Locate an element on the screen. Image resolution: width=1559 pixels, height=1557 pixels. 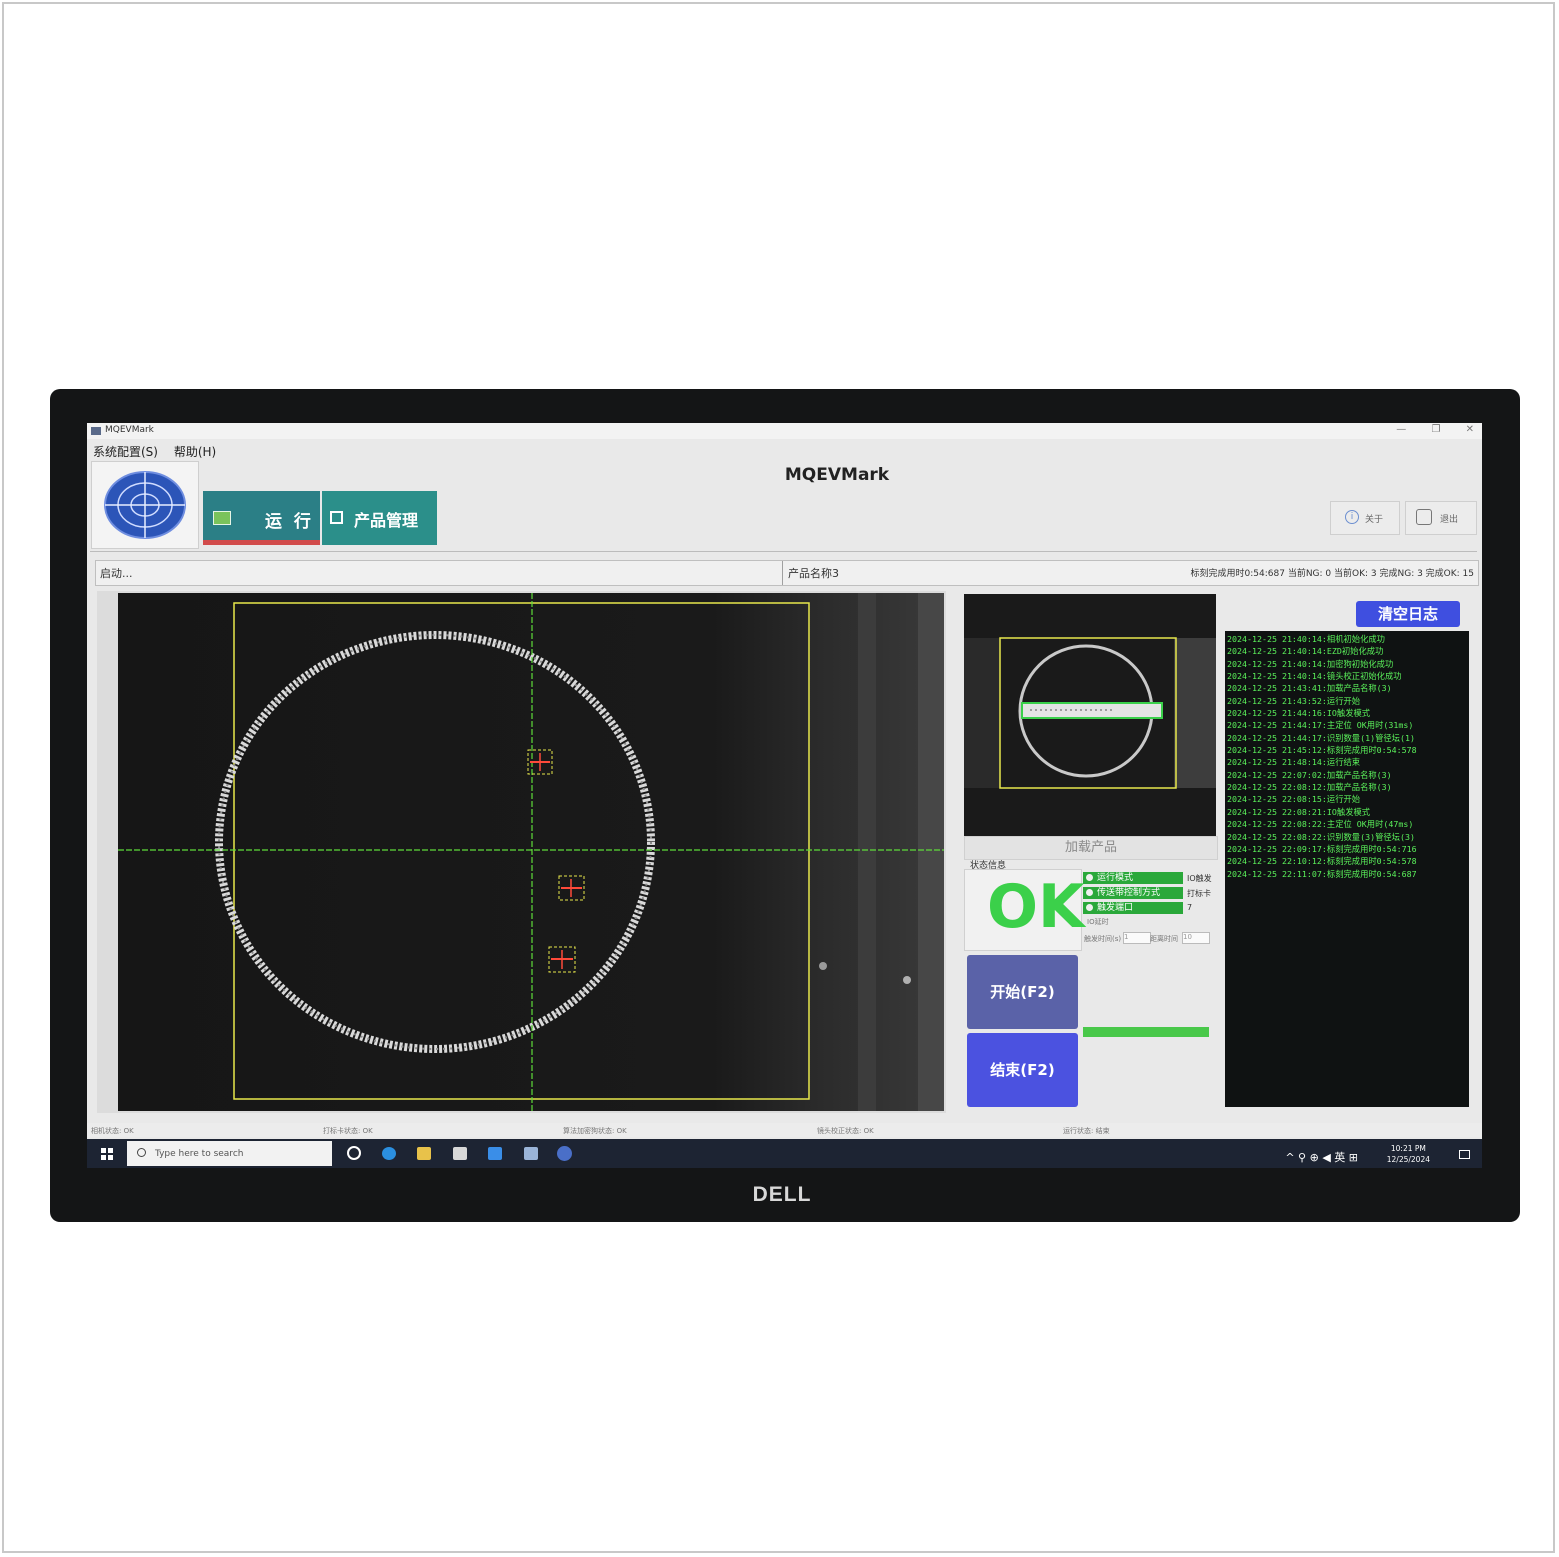
mqevmark-taskbar-icon is located at coordinates (564, 1153).